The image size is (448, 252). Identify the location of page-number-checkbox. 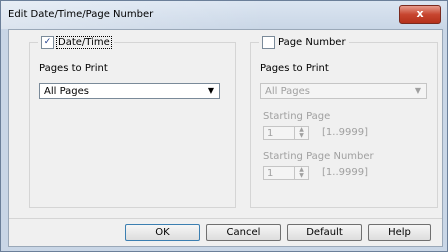
(268, 42).